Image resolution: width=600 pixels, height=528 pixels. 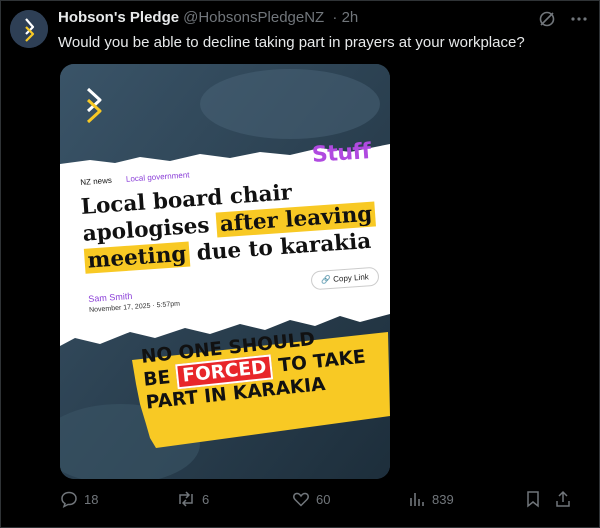 I want to click on repost-icon, so click(x=186, y=499).